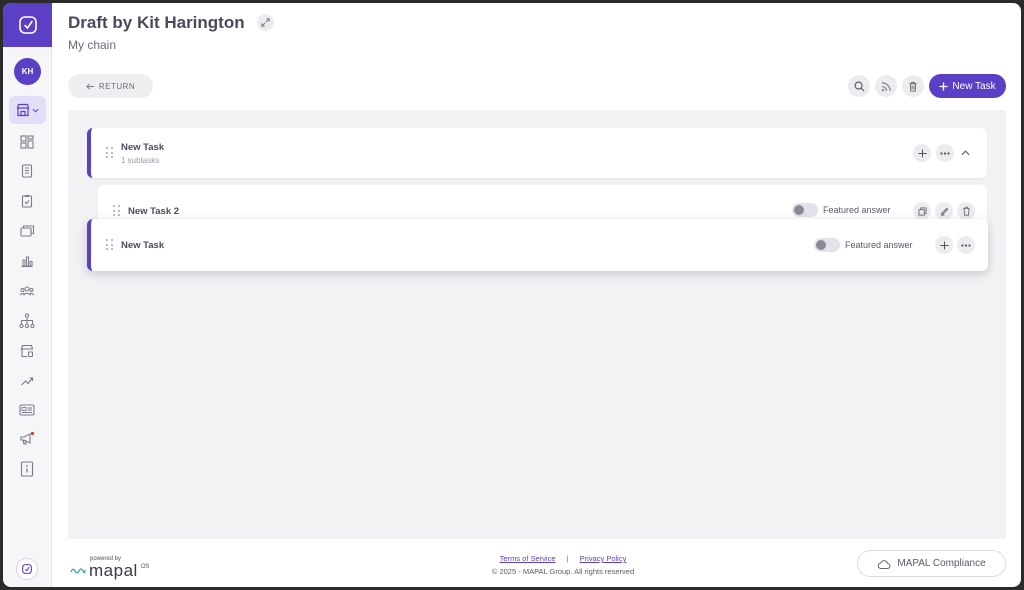 The width and height of the screenshot is (1024, 590). What do you see at coordinates (537, 153) in the screenshot?
I see `task-card-parent: New Task 1 subtasks` at bounding box center [537, 153].